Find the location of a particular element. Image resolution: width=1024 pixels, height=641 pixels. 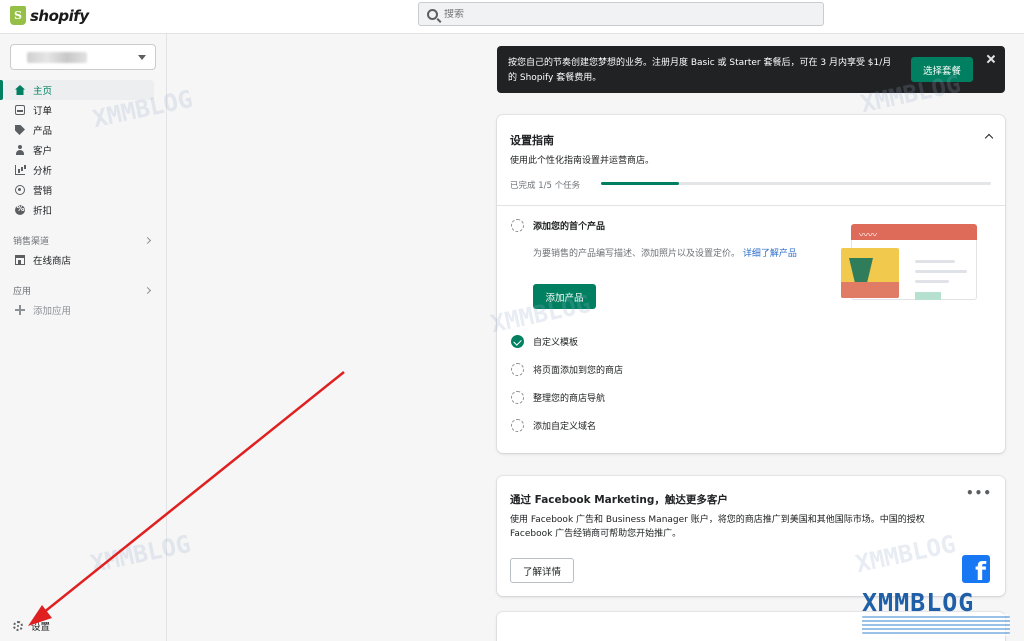

bar-chart-icon is located at coordinates (20, 170).